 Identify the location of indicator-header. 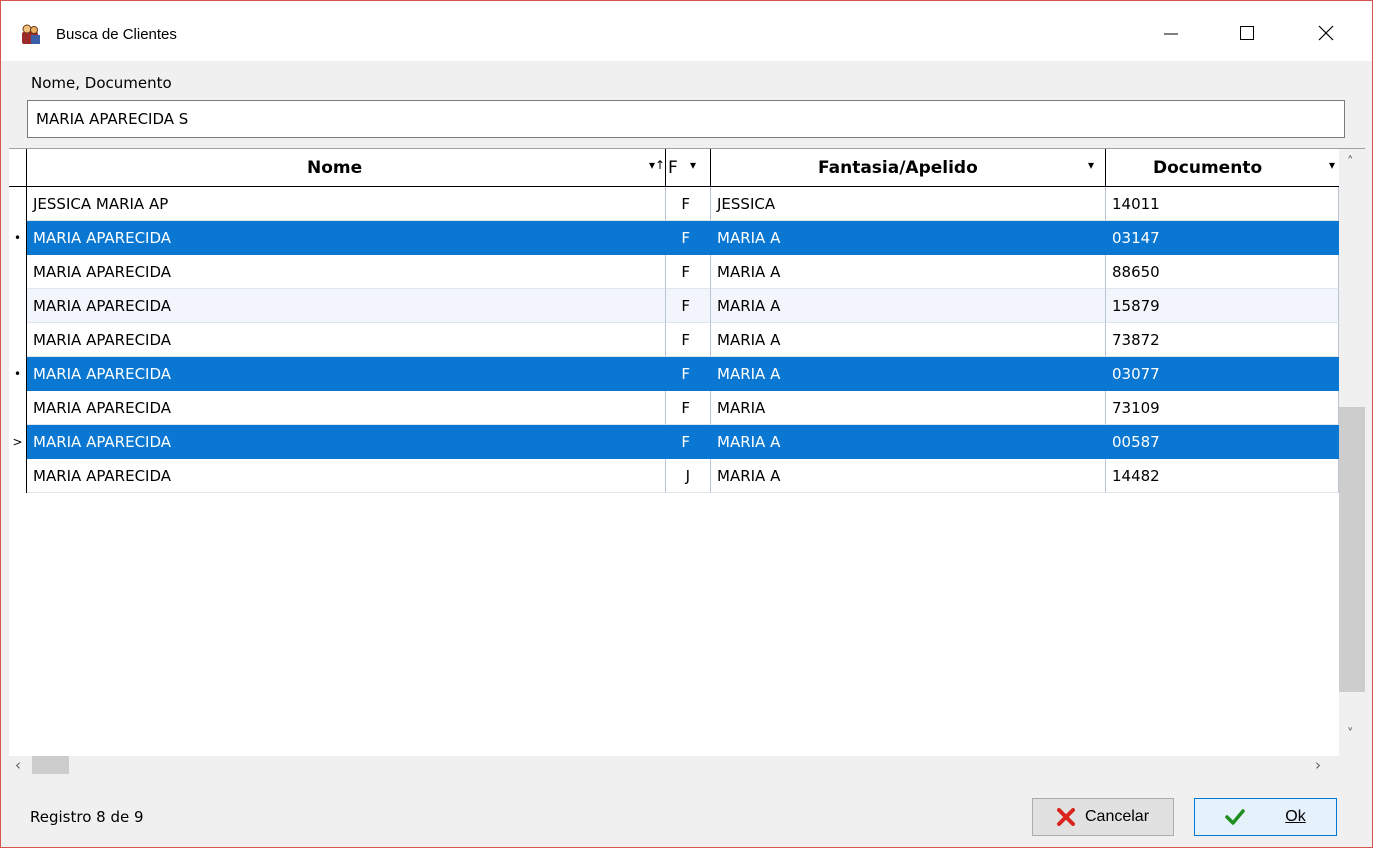
(18, 168).